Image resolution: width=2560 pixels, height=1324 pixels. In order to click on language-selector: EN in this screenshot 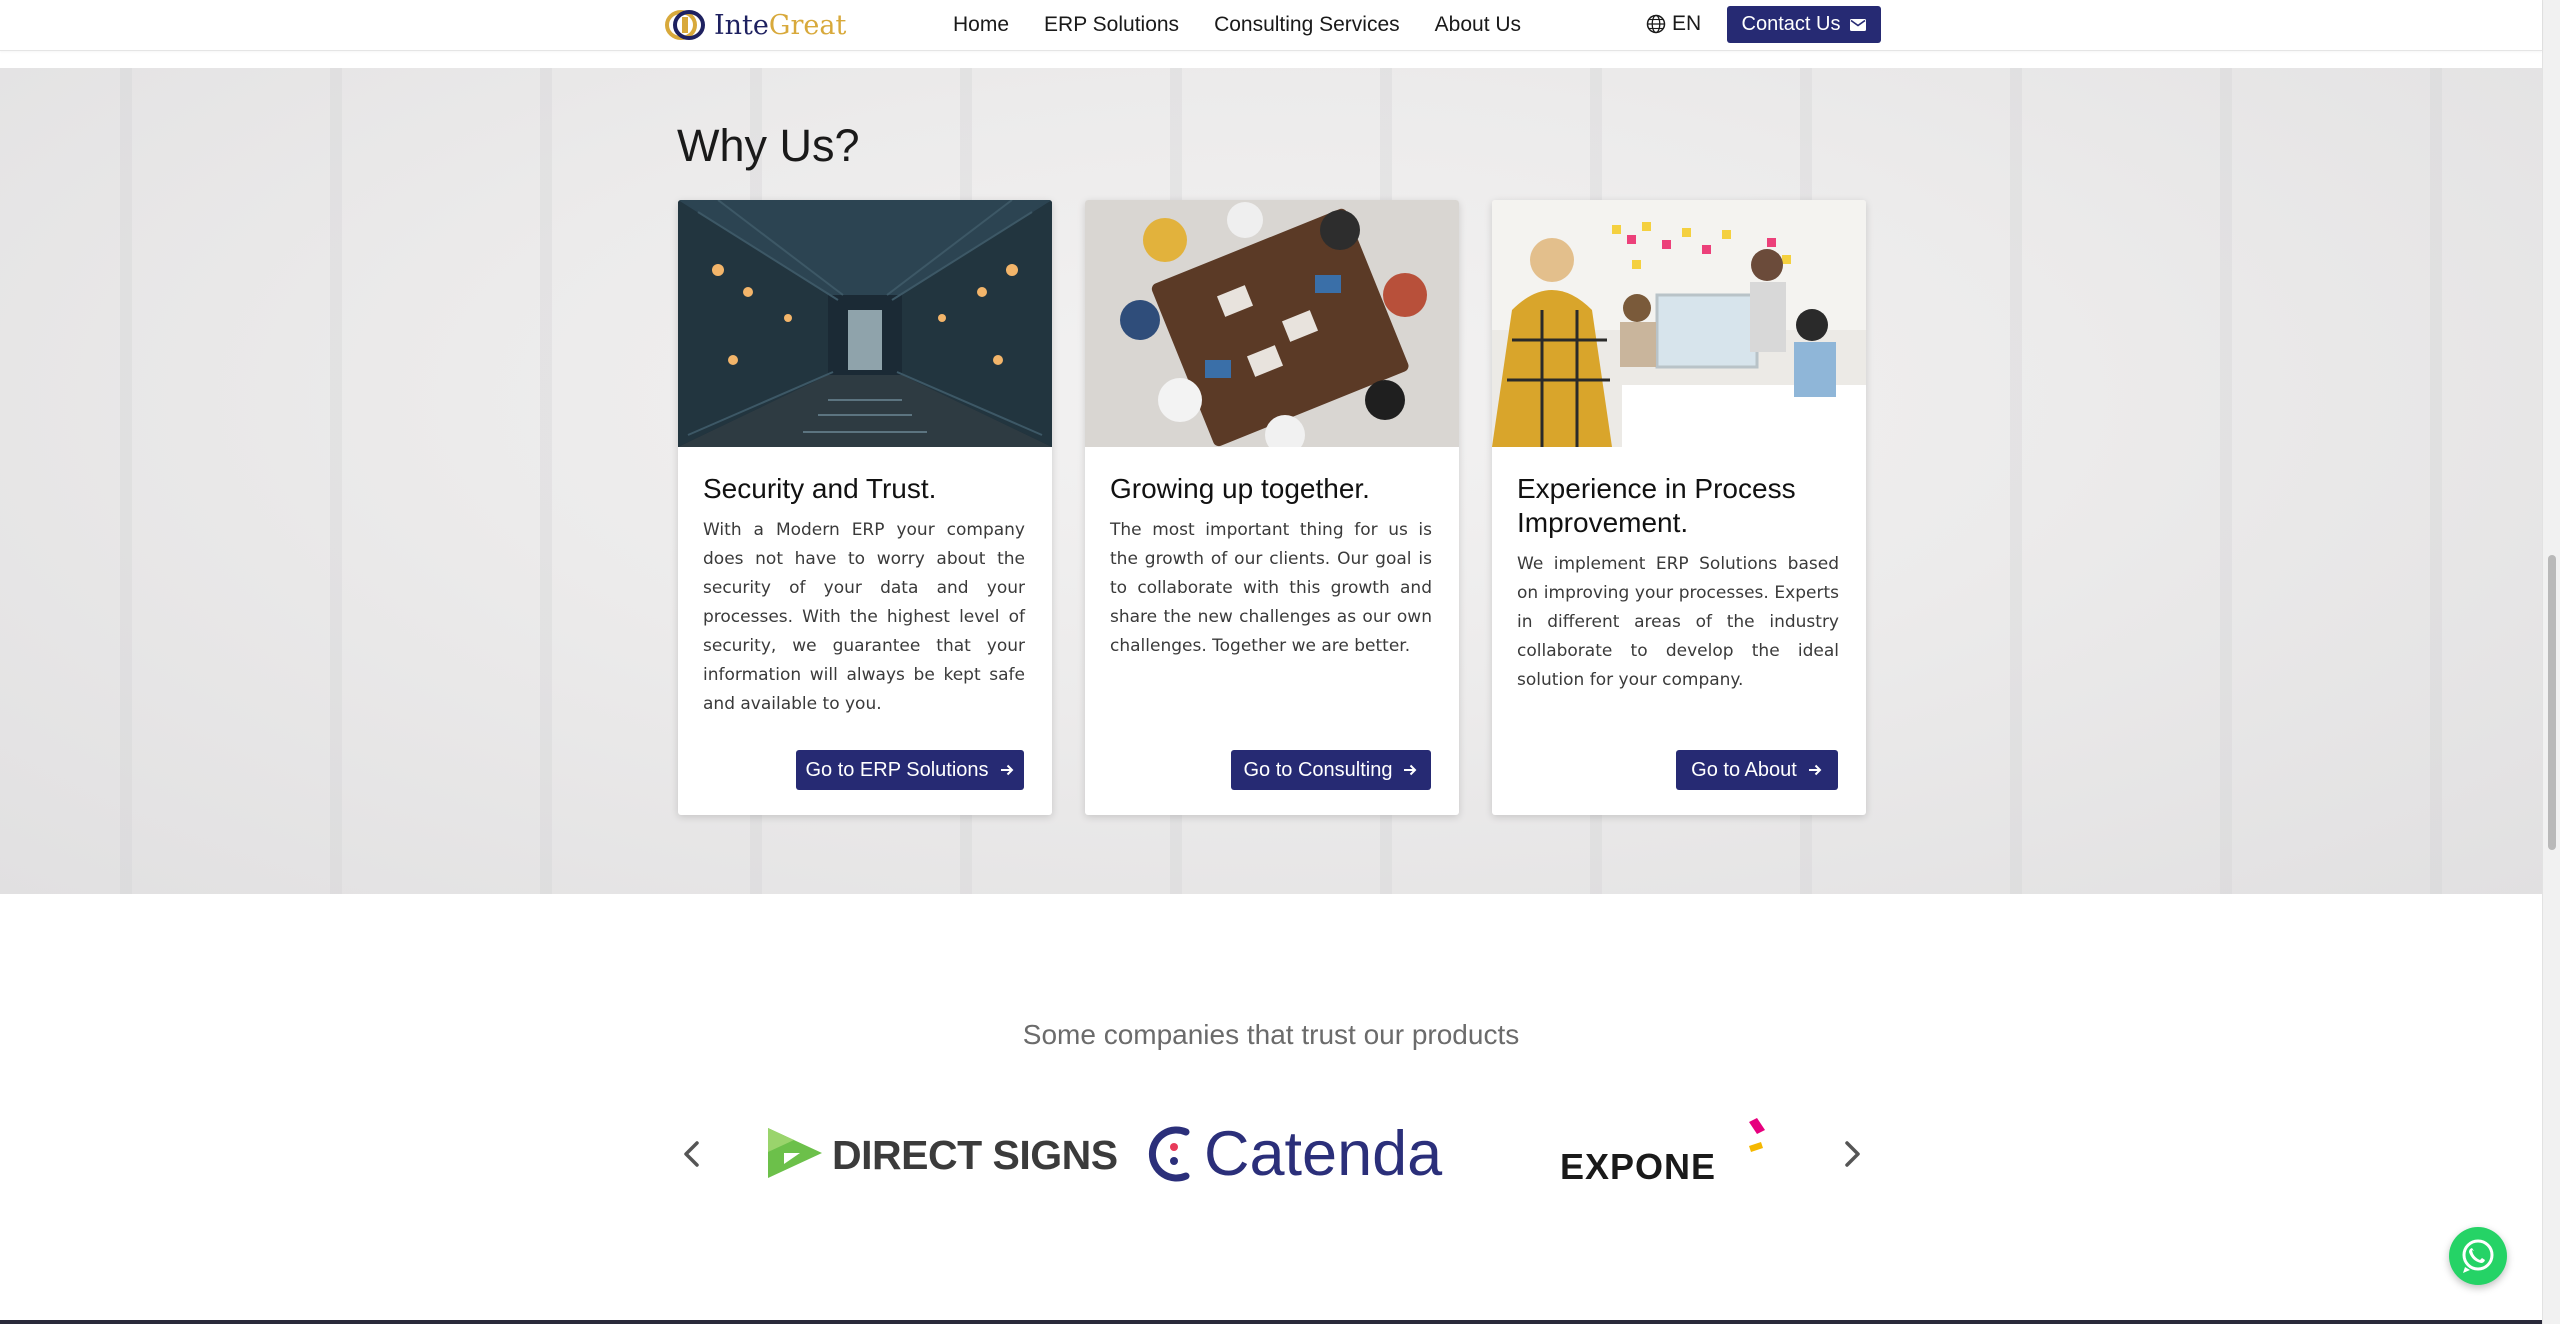, I will do `click(1673, 24)`.